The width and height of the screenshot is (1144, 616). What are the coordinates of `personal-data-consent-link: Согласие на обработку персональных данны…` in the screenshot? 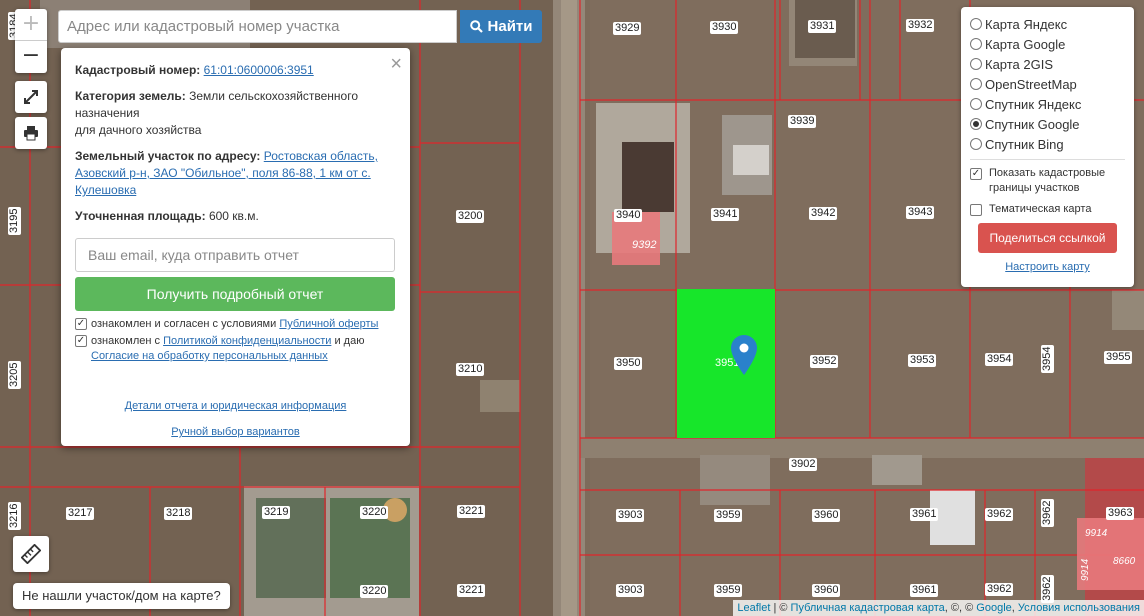 It's located at (209, 356).